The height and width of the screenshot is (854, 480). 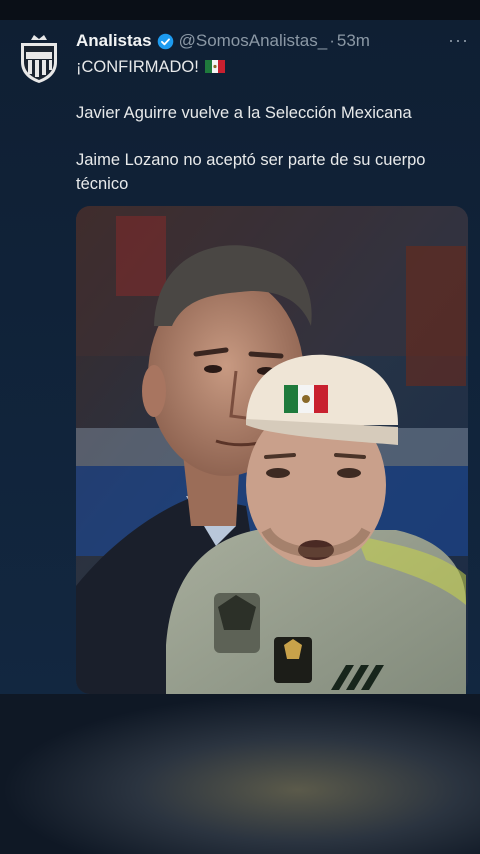 What do you see at coordinates (353, 41) in the screenshot?
I see `timestamp: 53m` at bounding box center [353, 41].